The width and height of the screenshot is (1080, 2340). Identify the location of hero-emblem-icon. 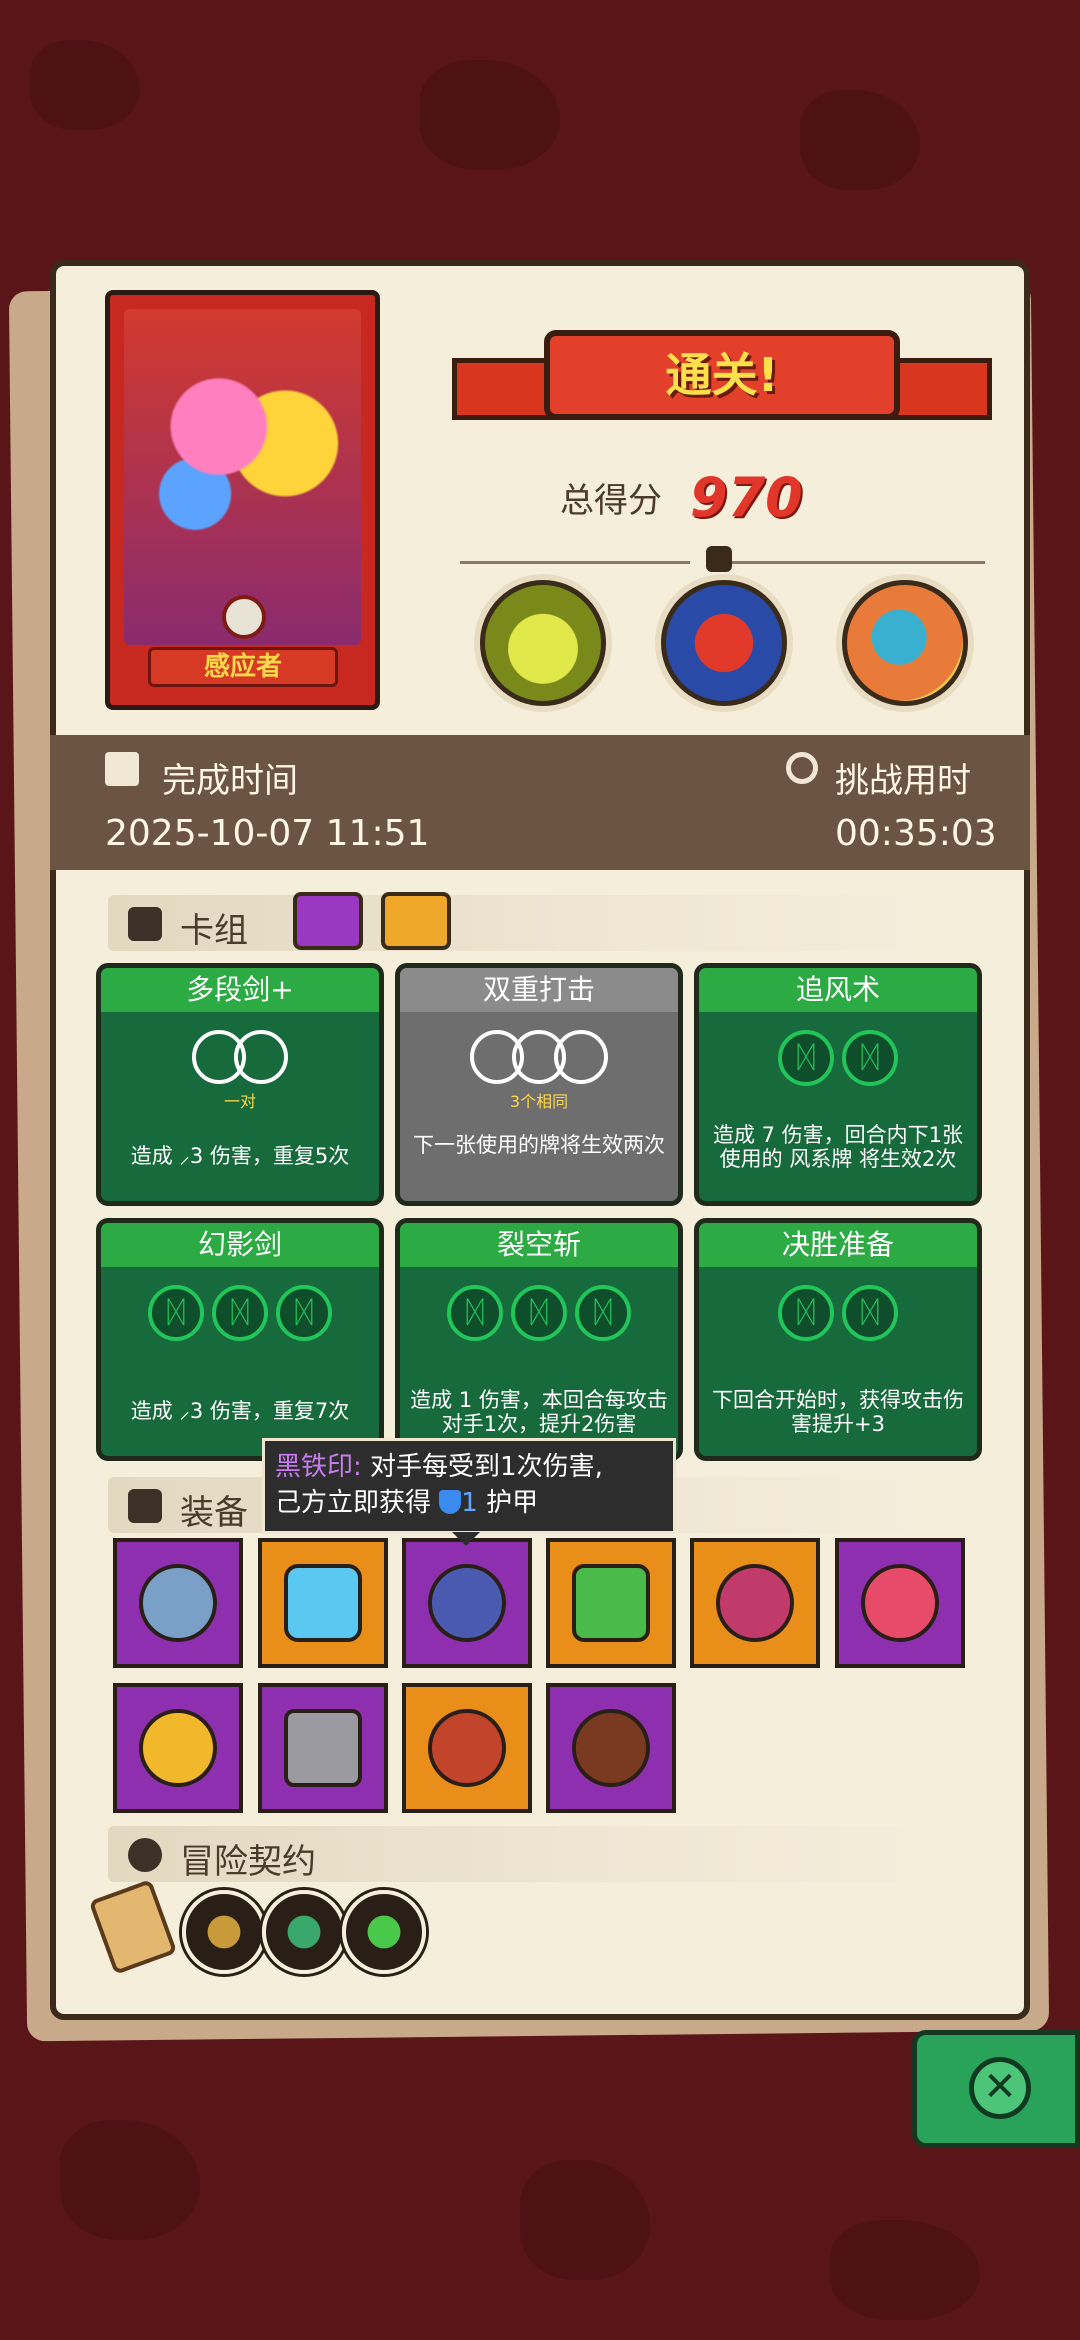
(244, 617).